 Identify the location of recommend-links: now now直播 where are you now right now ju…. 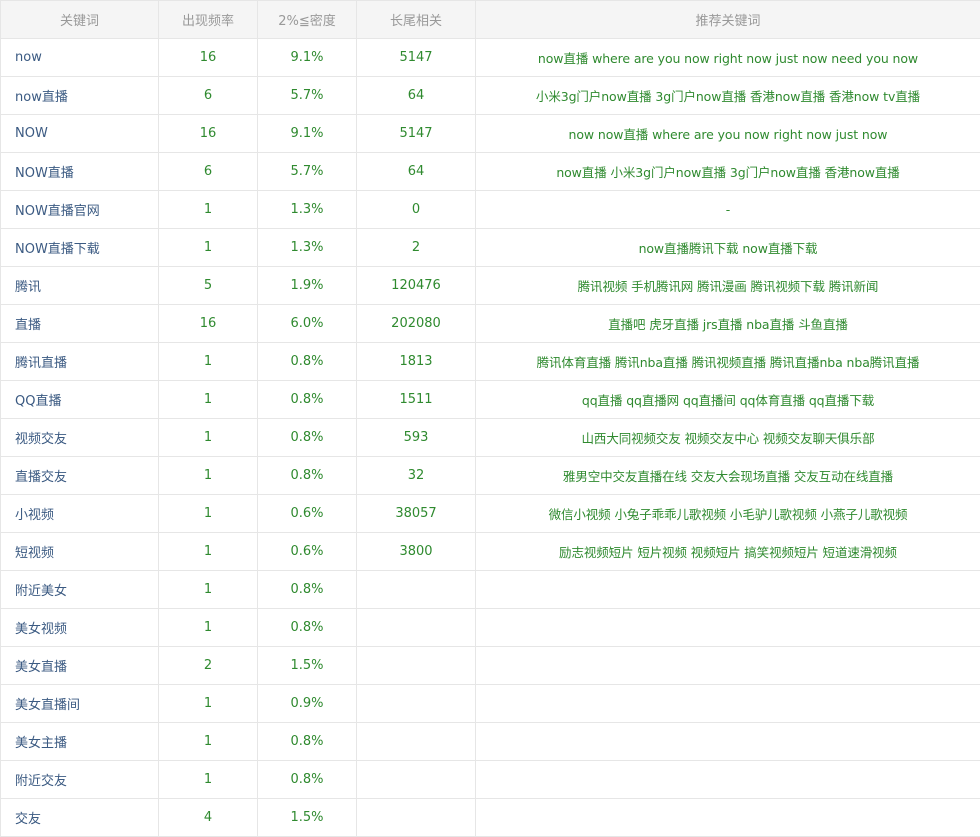
(728, 134).